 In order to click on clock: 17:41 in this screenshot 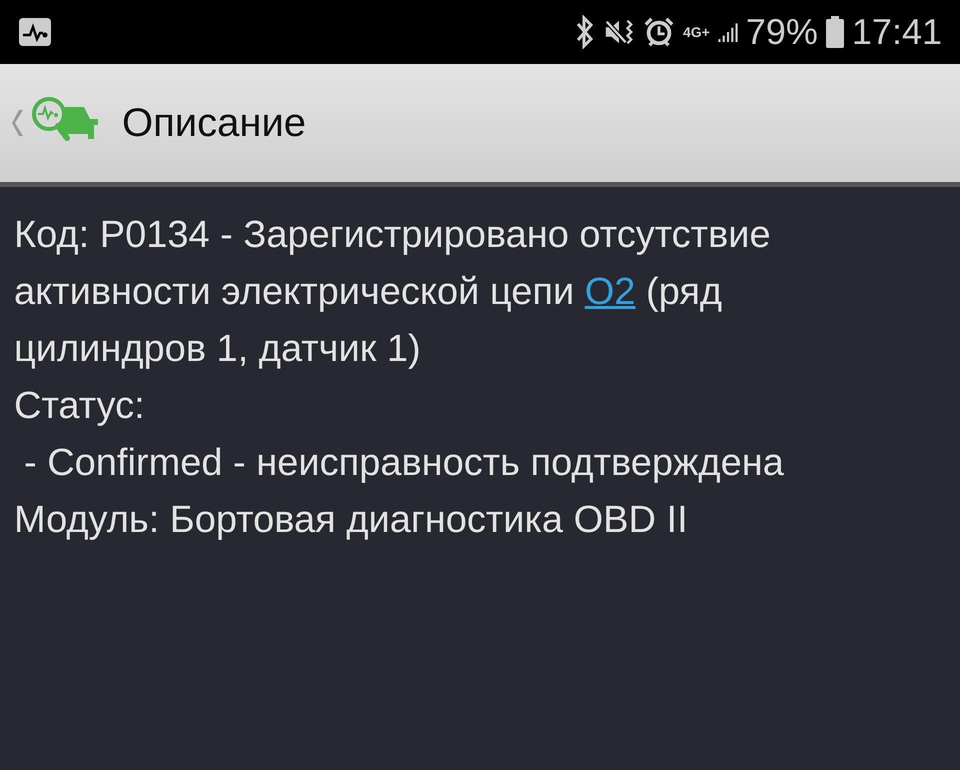, I will do `click(897, 32)`.